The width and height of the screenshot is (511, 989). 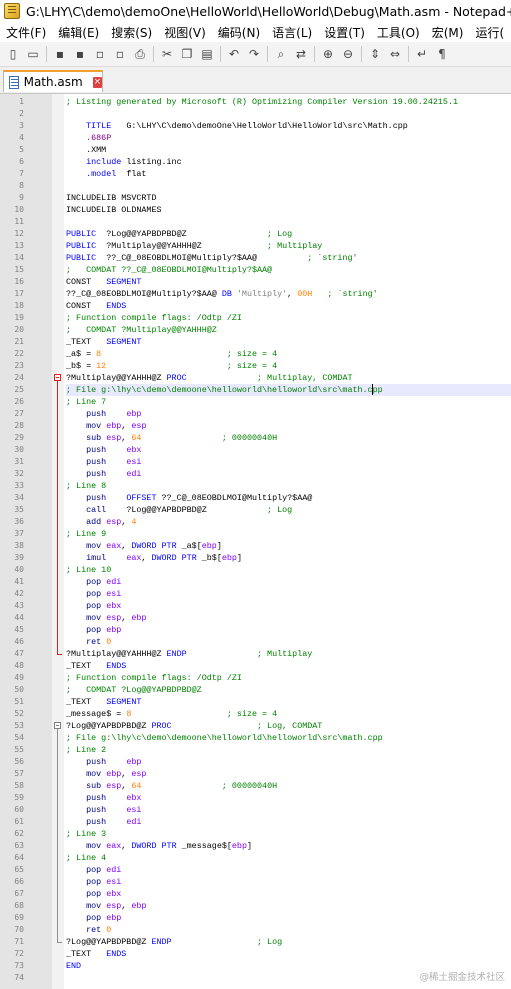 What do you see at coordinates (255, 690) in the screenshot?
I see `code-line: 50 ; COMDAT ?Log@@YAPBDPBD@Z` at bounding box center [255, 690].